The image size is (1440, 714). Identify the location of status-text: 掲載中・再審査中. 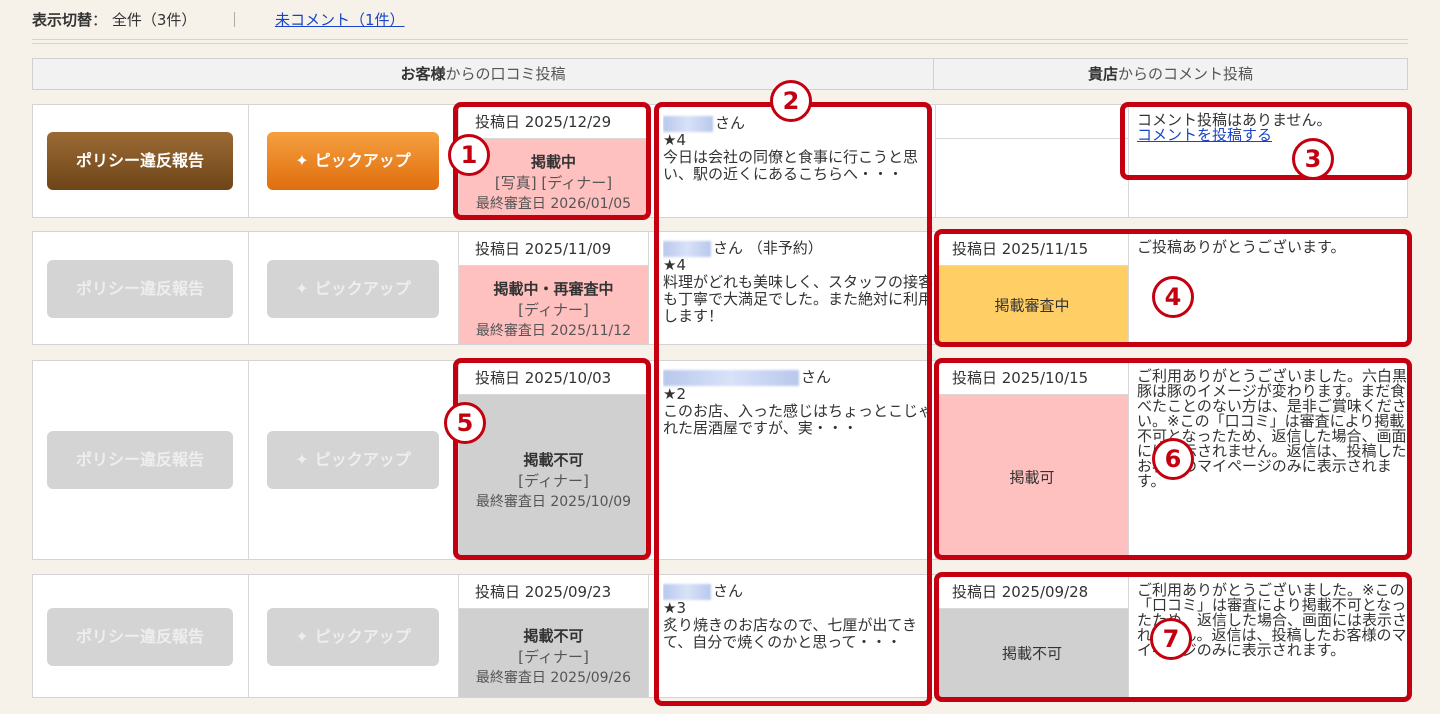
(553, 289).